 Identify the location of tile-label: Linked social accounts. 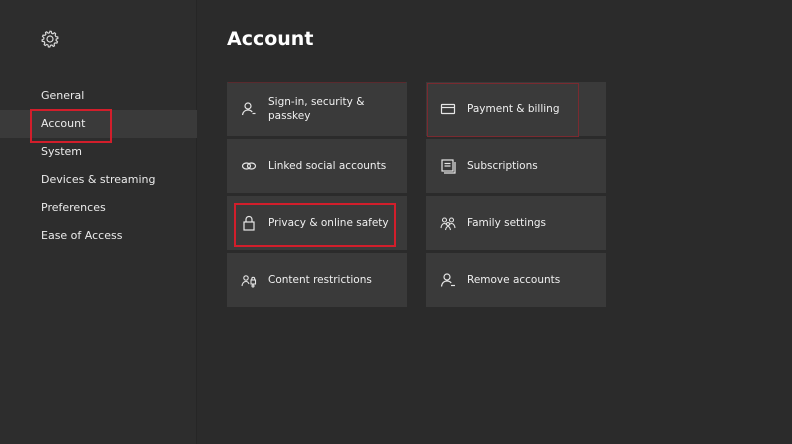
(327, 166).